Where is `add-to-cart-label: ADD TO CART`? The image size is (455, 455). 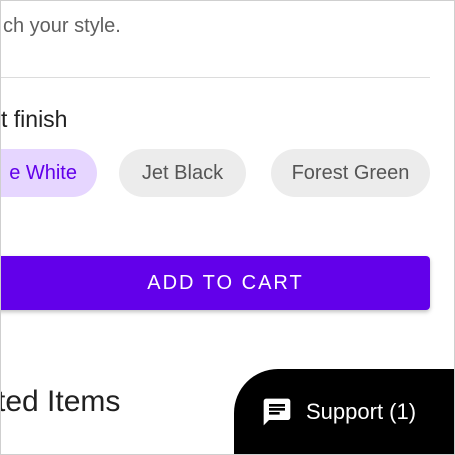 add-to-cart-label: ADD TO CART is located at coordinates (225, 283).